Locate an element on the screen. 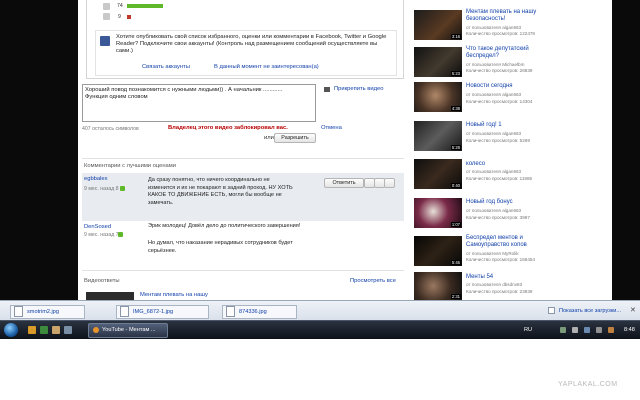 Image resolution: width=640 pixels, height=400 pixels. video-thumbnail: 5:28 is located at coordinates (438, 136).